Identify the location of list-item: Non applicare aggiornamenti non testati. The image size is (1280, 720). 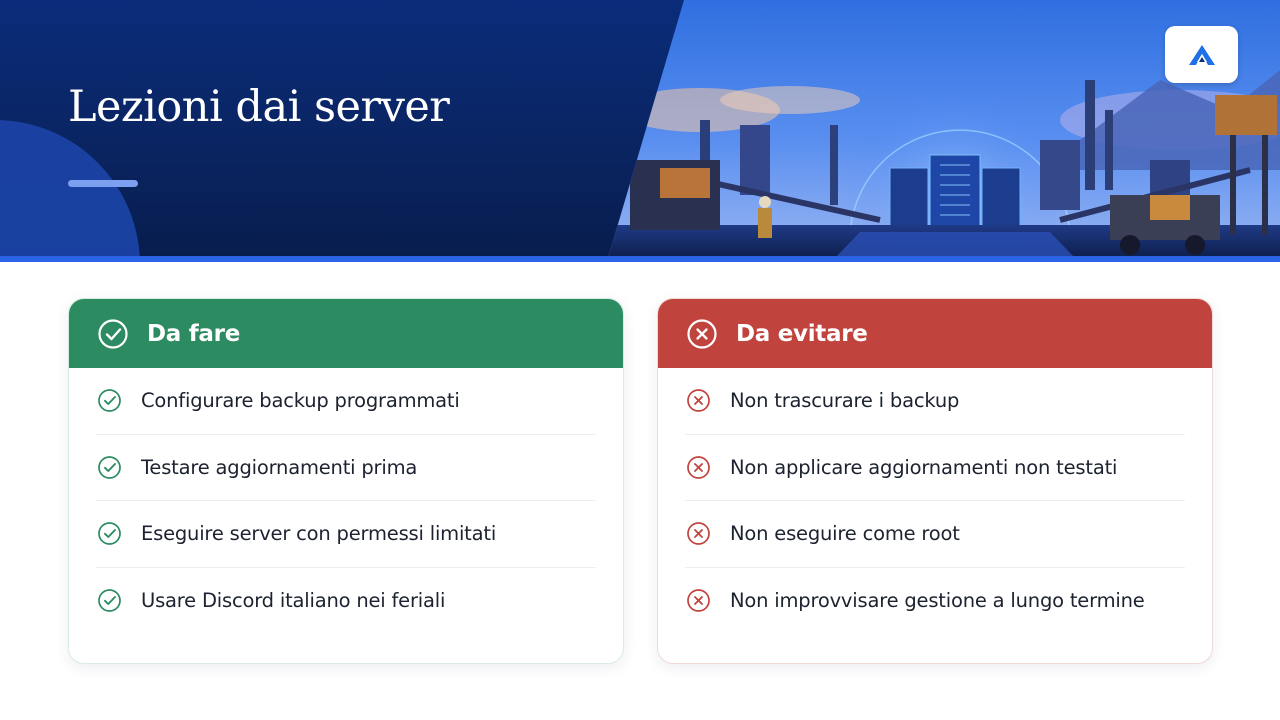
(935, 468).